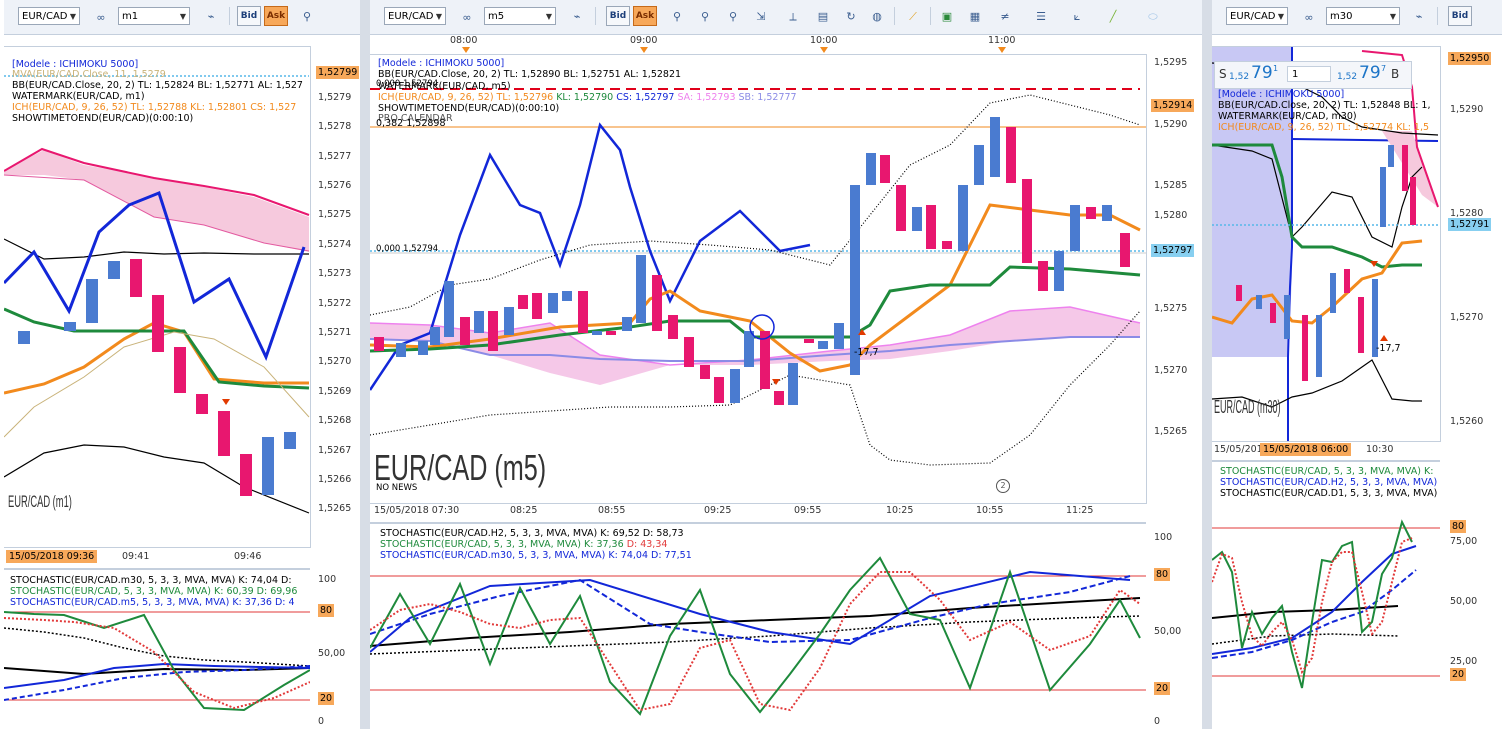 This screenshot has height=729, width=1502. What do you see at coordinates (808, 510) in the screenshot?
I see `time-tick: 09:55` at bounding box center [808, 510].